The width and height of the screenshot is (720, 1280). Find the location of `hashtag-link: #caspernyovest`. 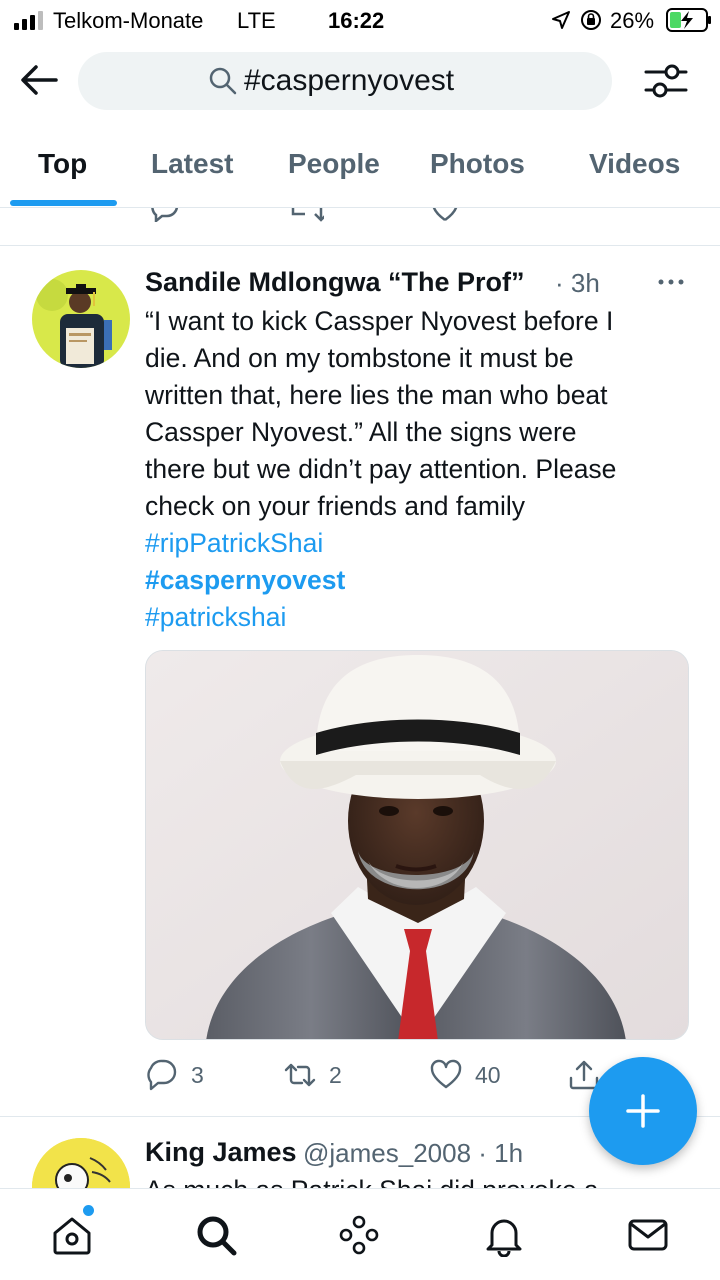

hashtag-link: #caspernyovest is located at coordinates (415, 580).